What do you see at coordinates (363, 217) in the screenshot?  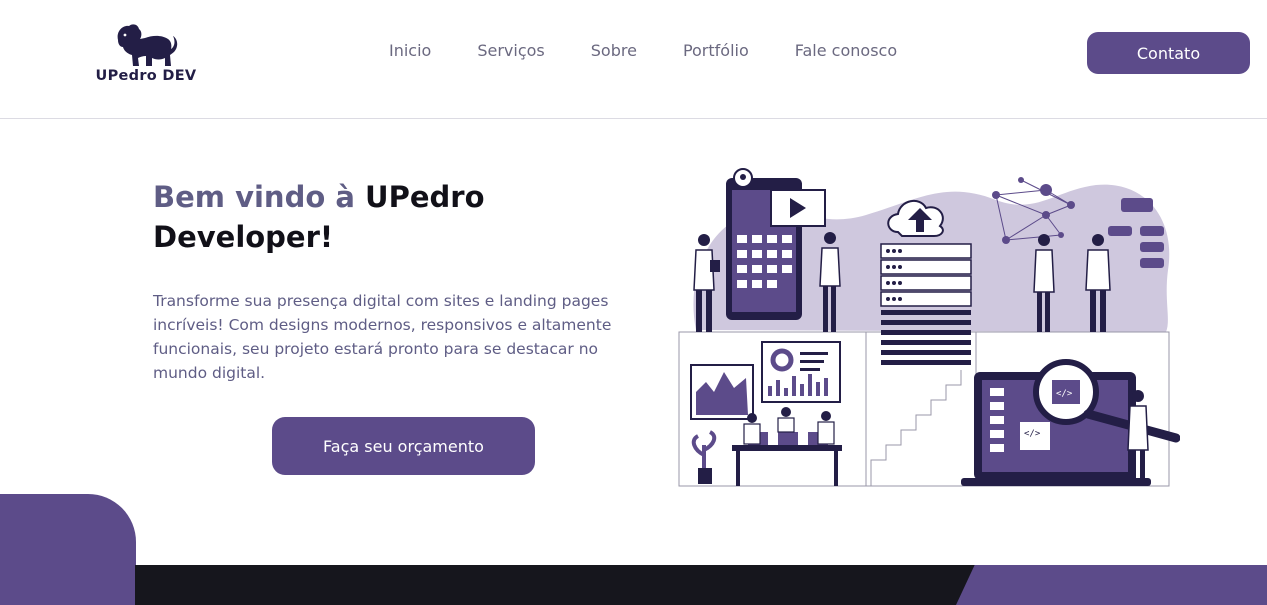 I see `hero-title: Bem vindo à UPedro Developer!` at bounding box center [363, 217].